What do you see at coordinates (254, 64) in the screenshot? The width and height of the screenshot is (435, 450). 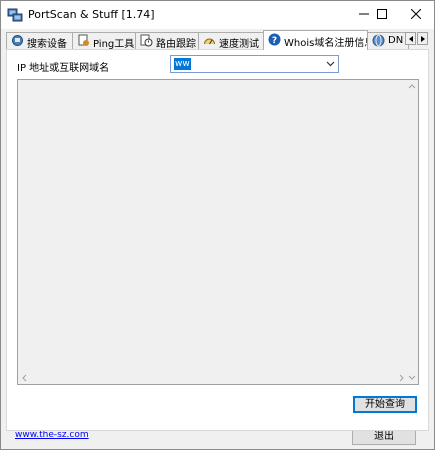 I see `domain-combobox: ww` at bounding box center [254, 64].